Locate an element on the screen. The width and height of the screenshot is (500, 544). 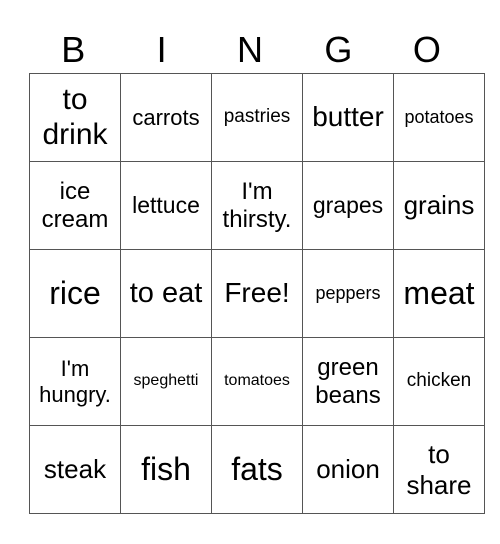
header-letter-n: N is located at coordinates (250, 49).